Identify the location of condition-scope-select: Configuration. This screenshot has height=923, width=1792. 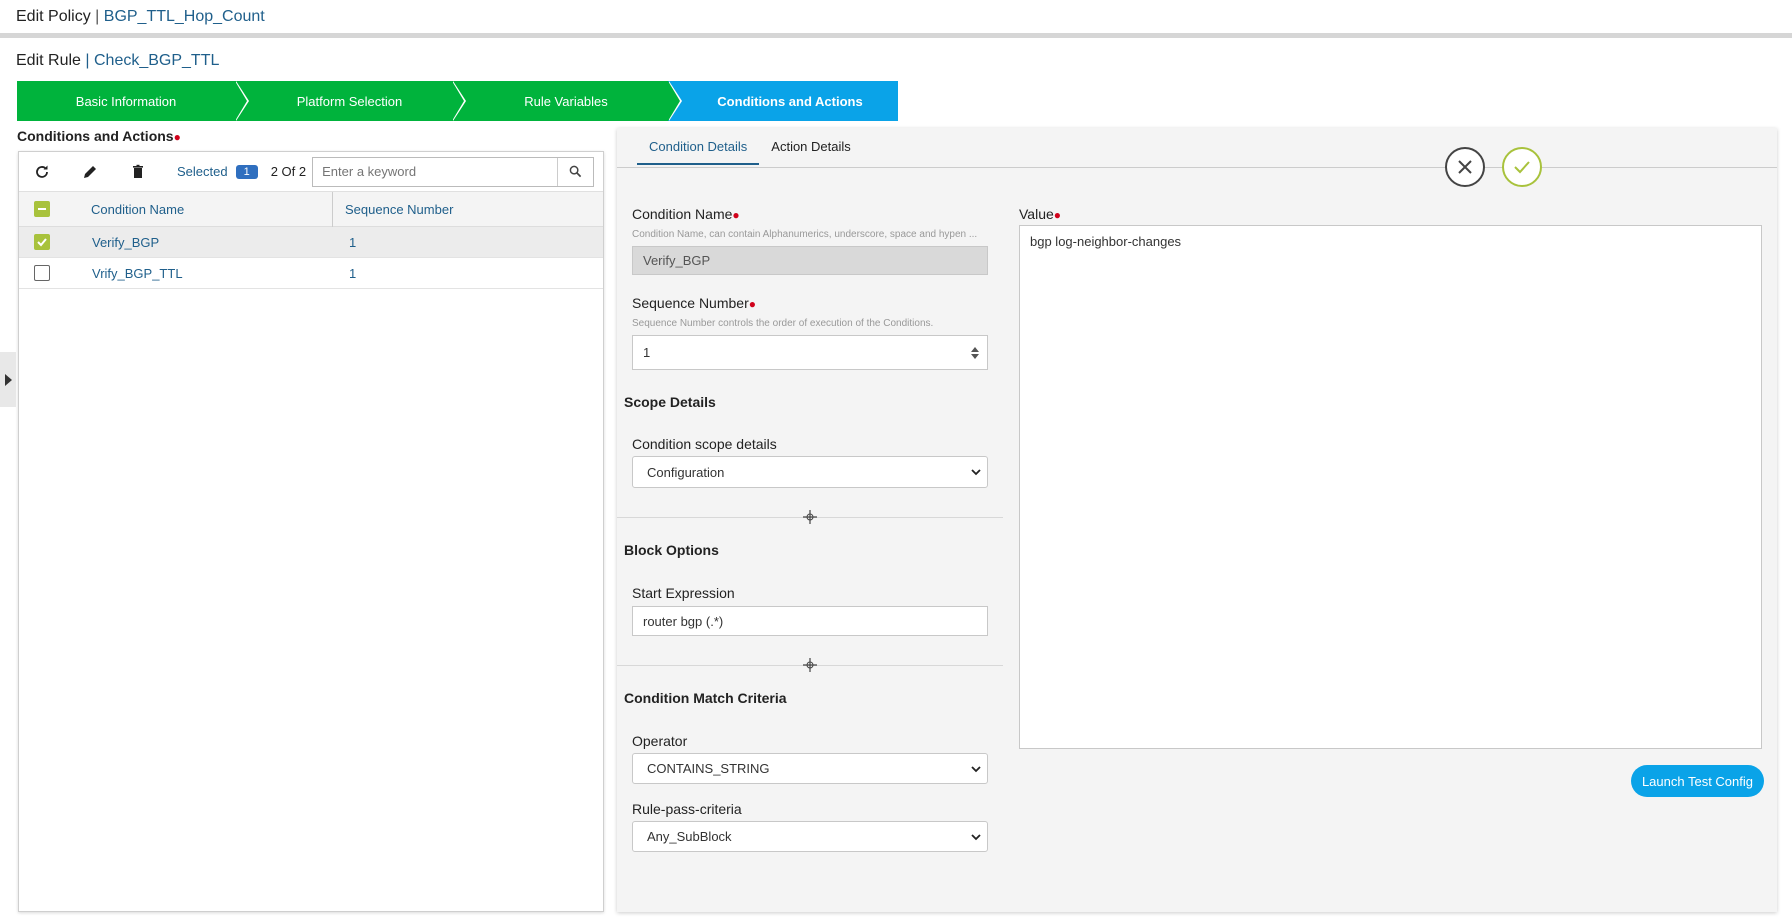
(810, 472).